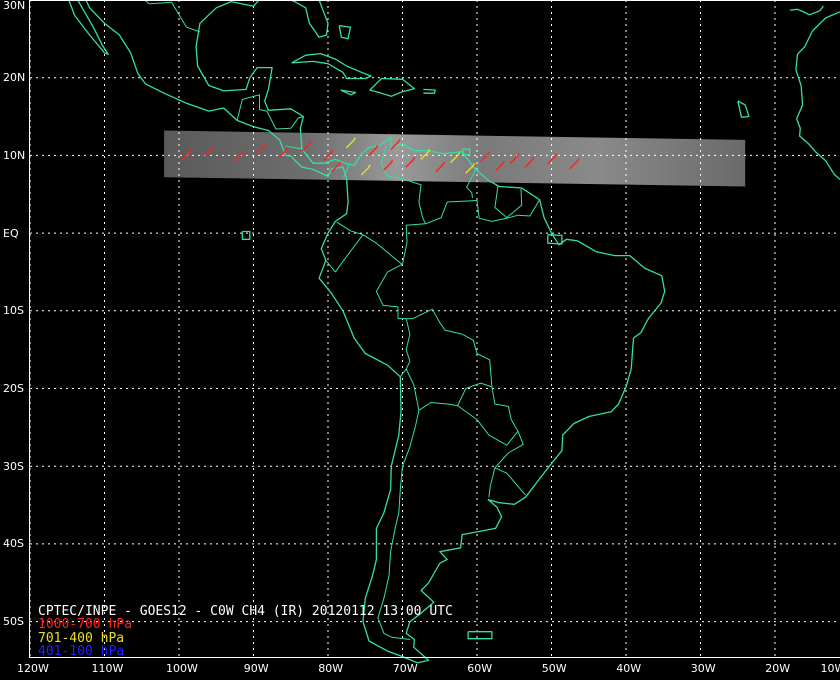 The image size is (840, 680). I want to click on lon-label: 20W, so click(778, 668).